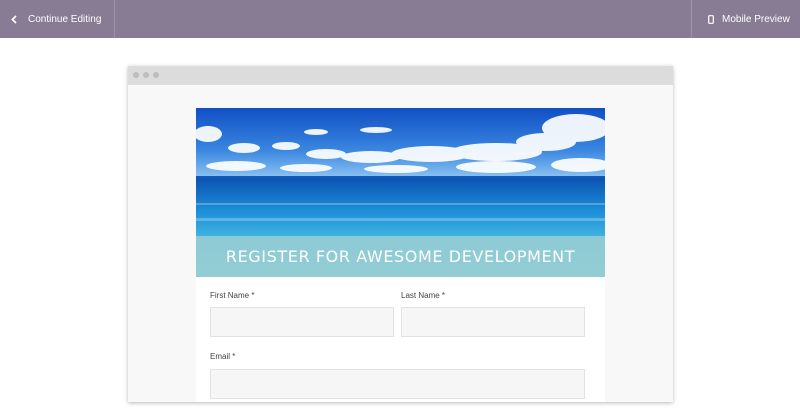  I want to click on email-label: Email *, so click(223, 356).